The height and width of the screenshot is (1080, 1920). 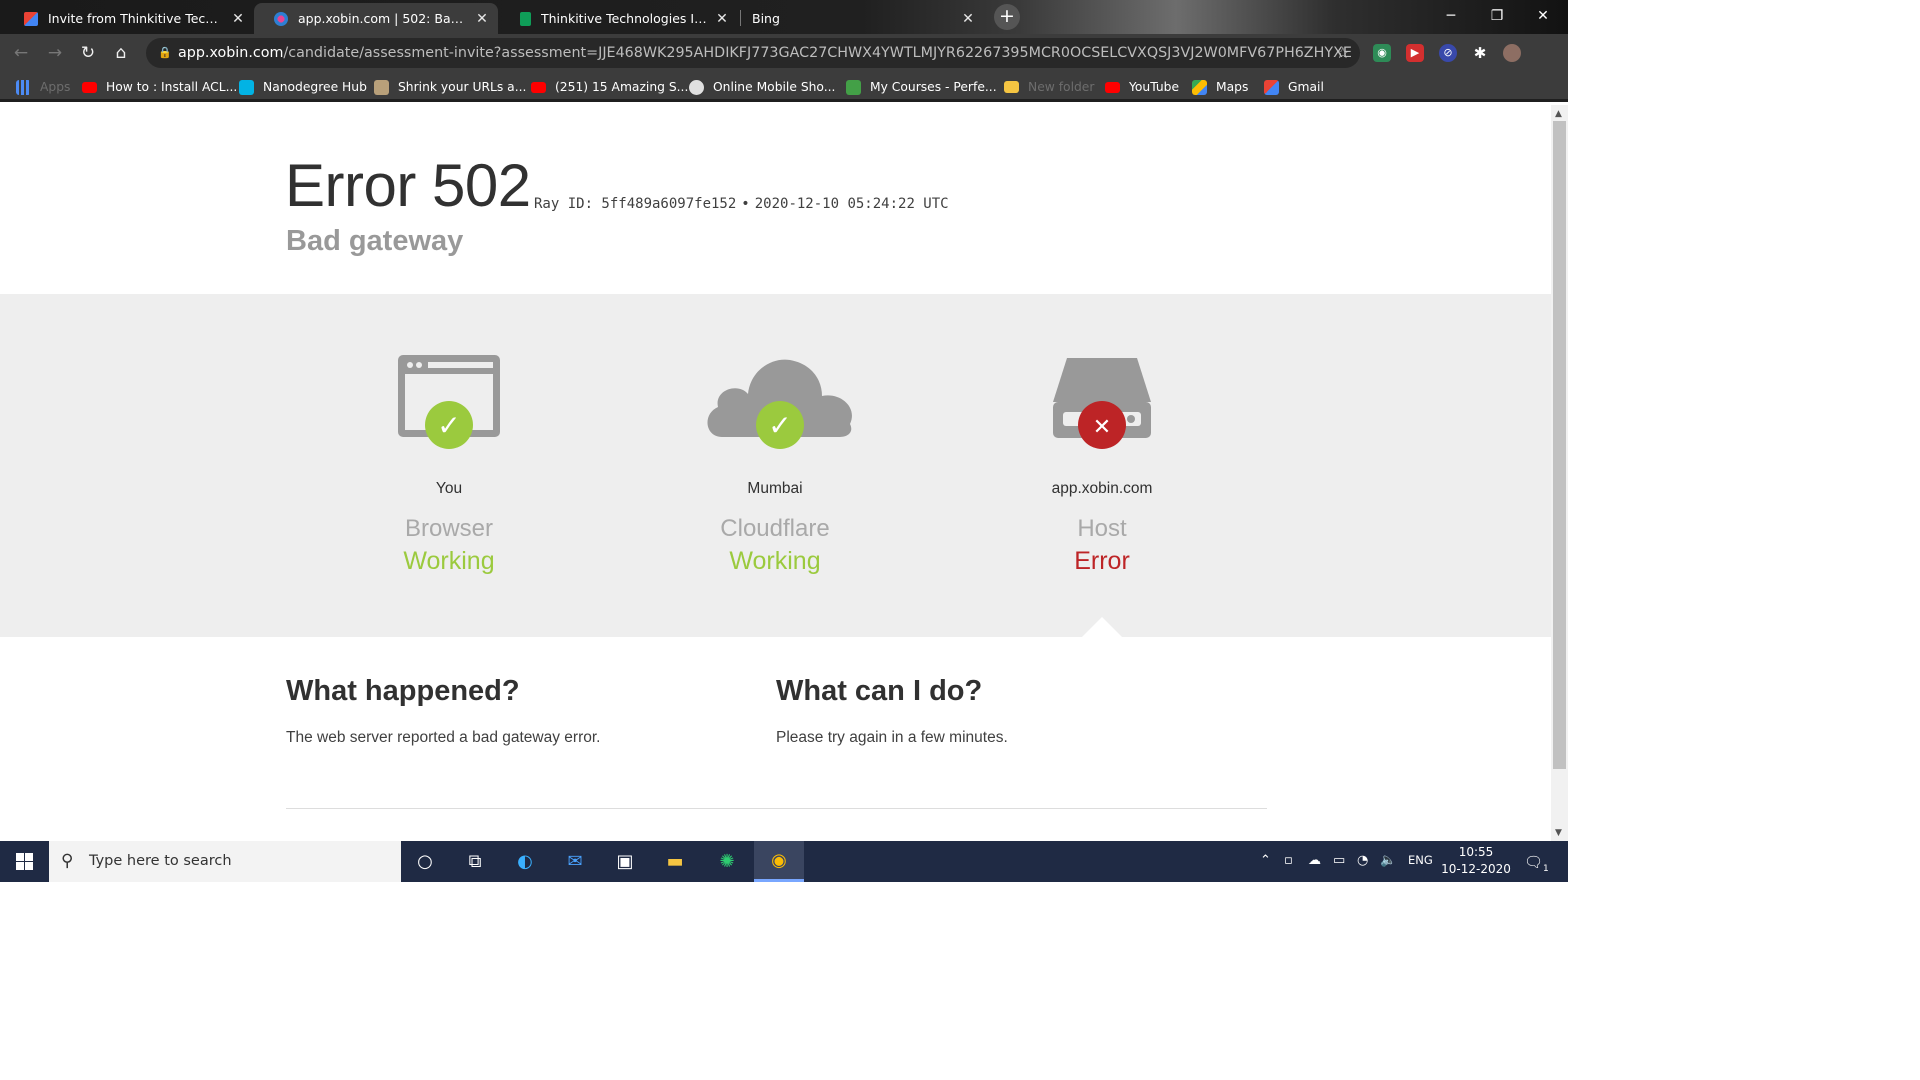 What do you see at coordinates (1415, 53) in the screenshot?
I see `extension-red-icon: ▶` at bounding box center [1415, 53].